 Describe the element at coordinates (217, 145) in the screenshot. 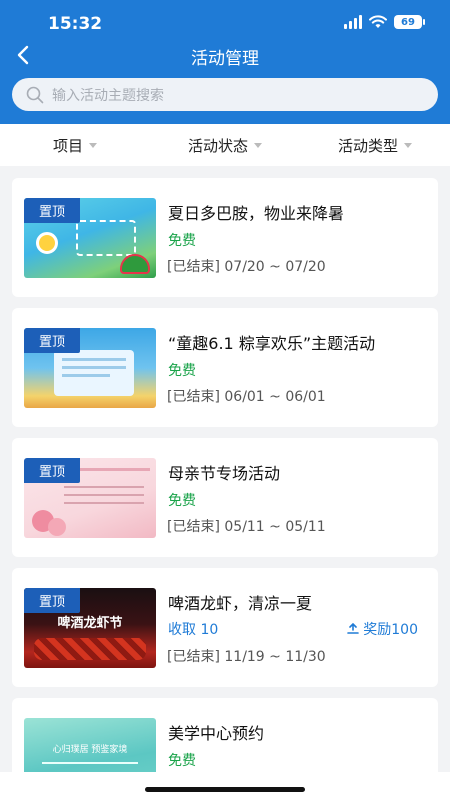

I see `filter-status-label: 活动状态` at that location.